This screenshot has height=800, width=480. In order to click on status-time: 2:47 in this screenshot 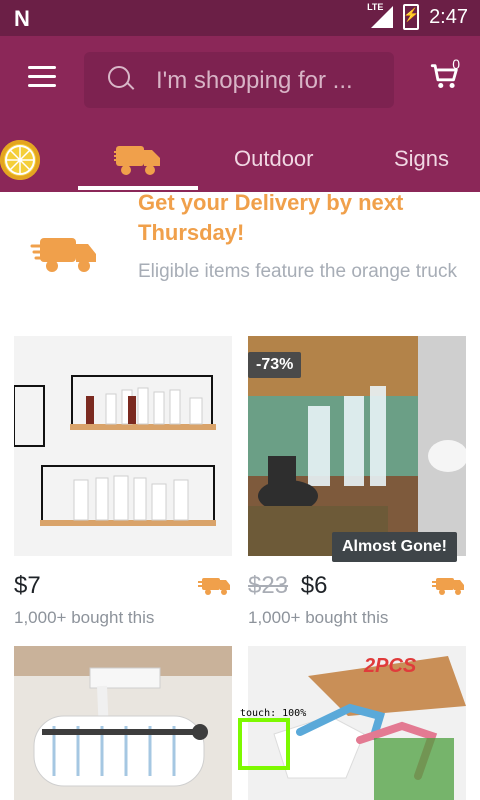, I will do `click(448, 16)`.